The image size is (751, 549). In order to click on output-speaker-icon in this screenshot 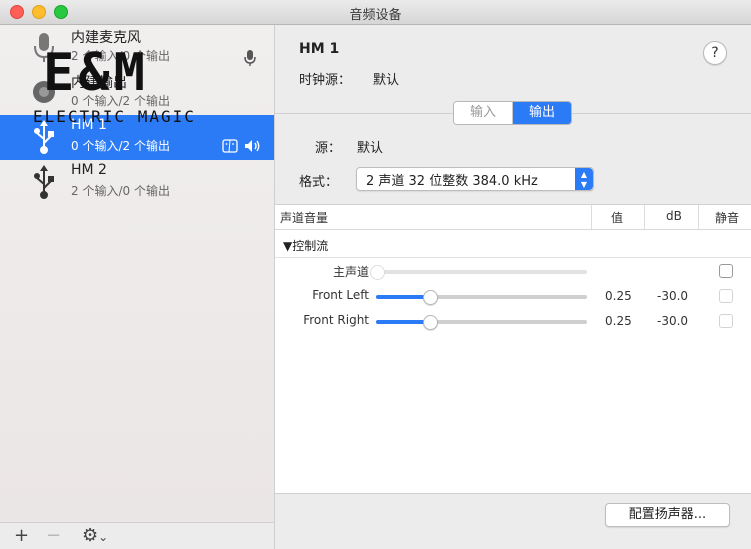, I will do `click(252, 146)`.